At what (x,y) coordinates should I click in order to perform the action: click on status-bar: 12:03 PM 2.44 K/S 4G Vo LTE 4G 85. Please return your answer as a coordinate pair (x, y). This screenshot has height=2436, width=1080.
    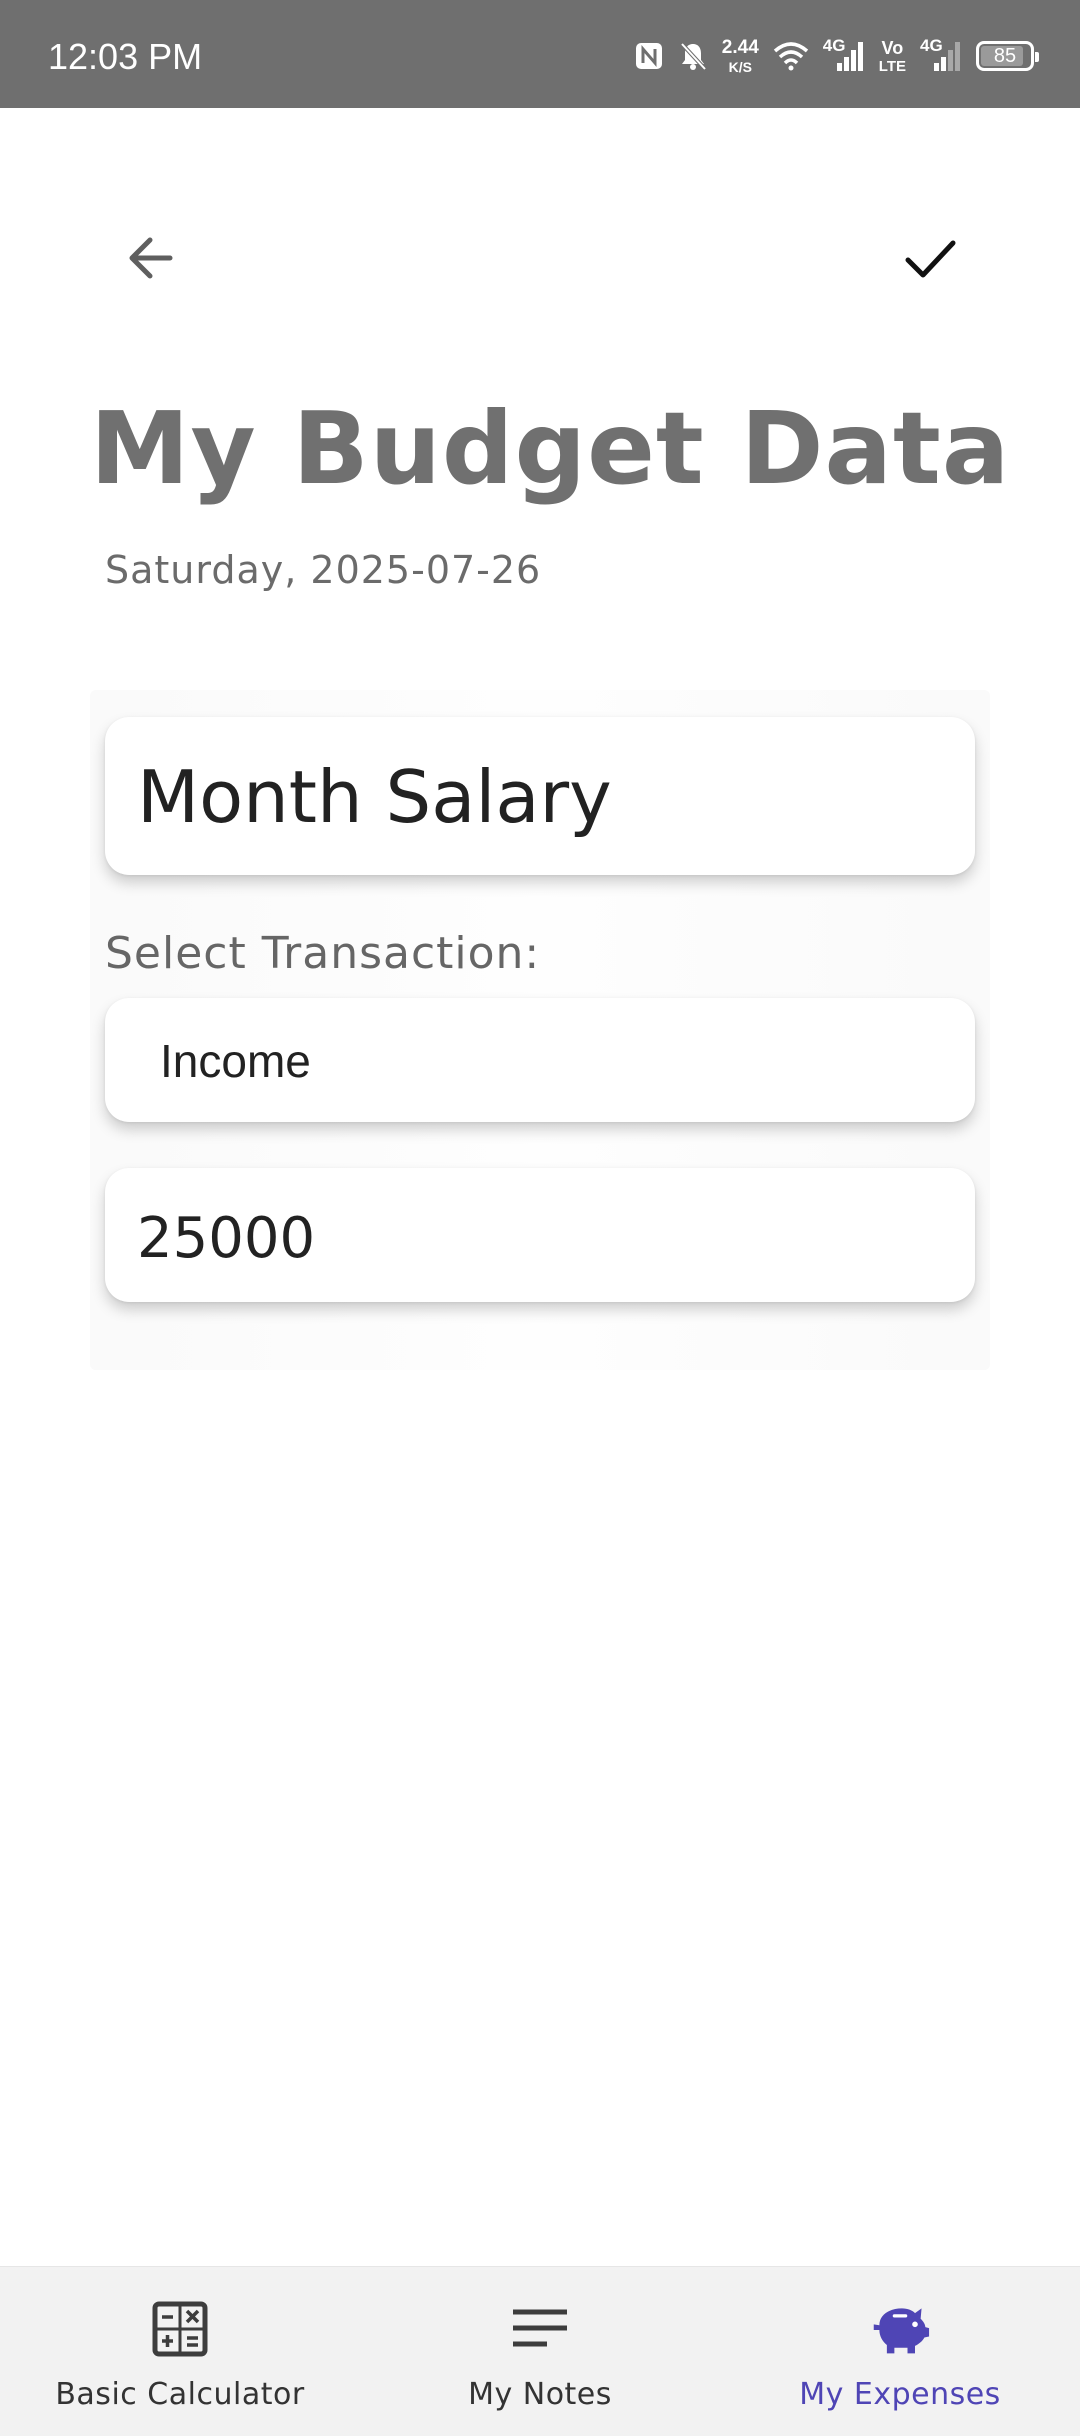
    Looking at the image, I should click on (540, 54).